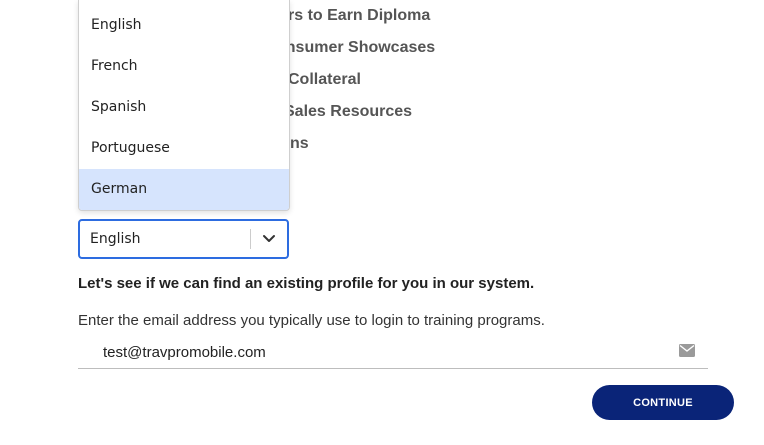 The image size is (764, 445). What do you see at coordinates (184, 189) in the screenshot?
I see `language-option-german: German` at bounding box center [184, 189].